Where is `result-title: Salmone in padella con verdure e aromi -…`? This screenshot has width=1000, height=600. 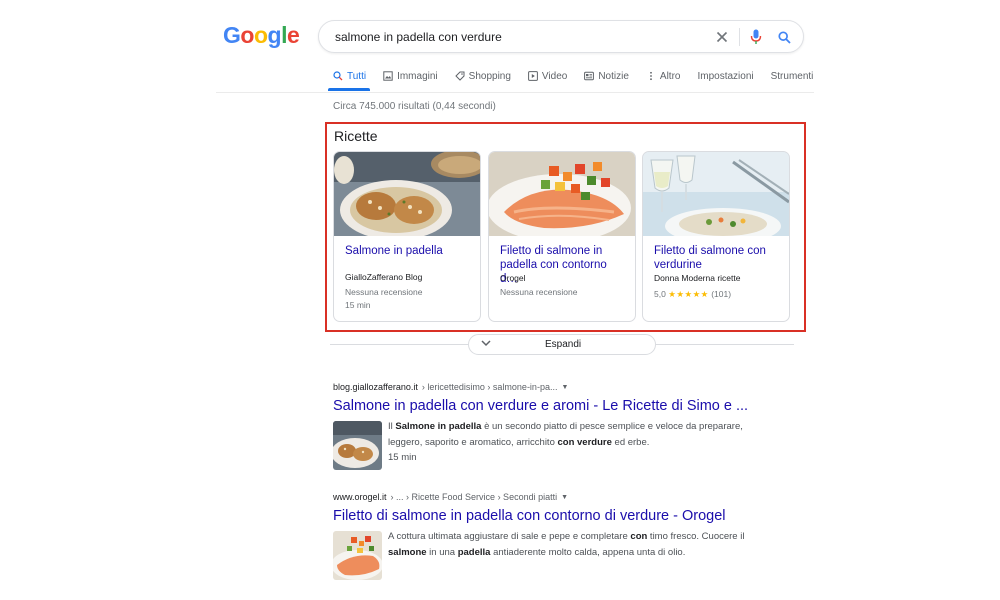
result-title: Salmone in padella con verdure e aromi -… is located at coordinates (540, 406).